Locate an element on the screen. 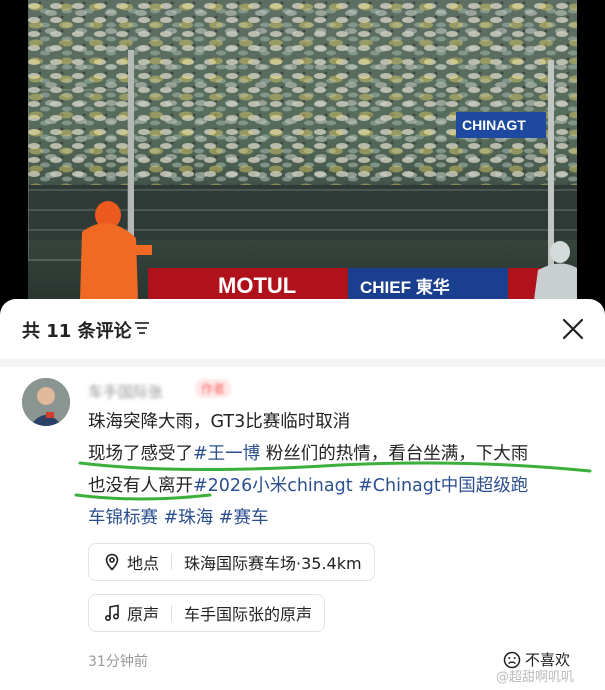  comment-text: 也没有人离开 is located at coordinates (140, 486).